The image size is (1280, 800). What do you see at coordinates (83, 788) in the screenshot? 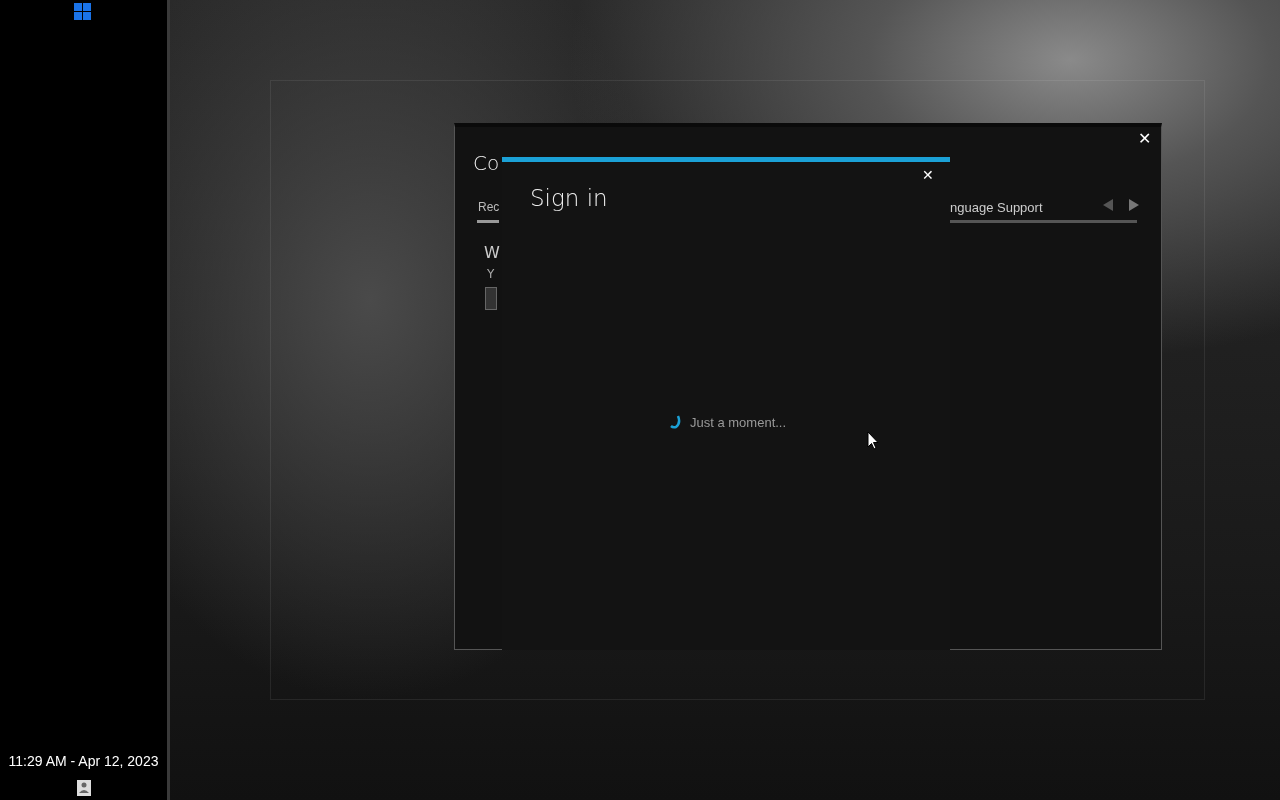
I see `user-icon` at bounding box center [83, 788].